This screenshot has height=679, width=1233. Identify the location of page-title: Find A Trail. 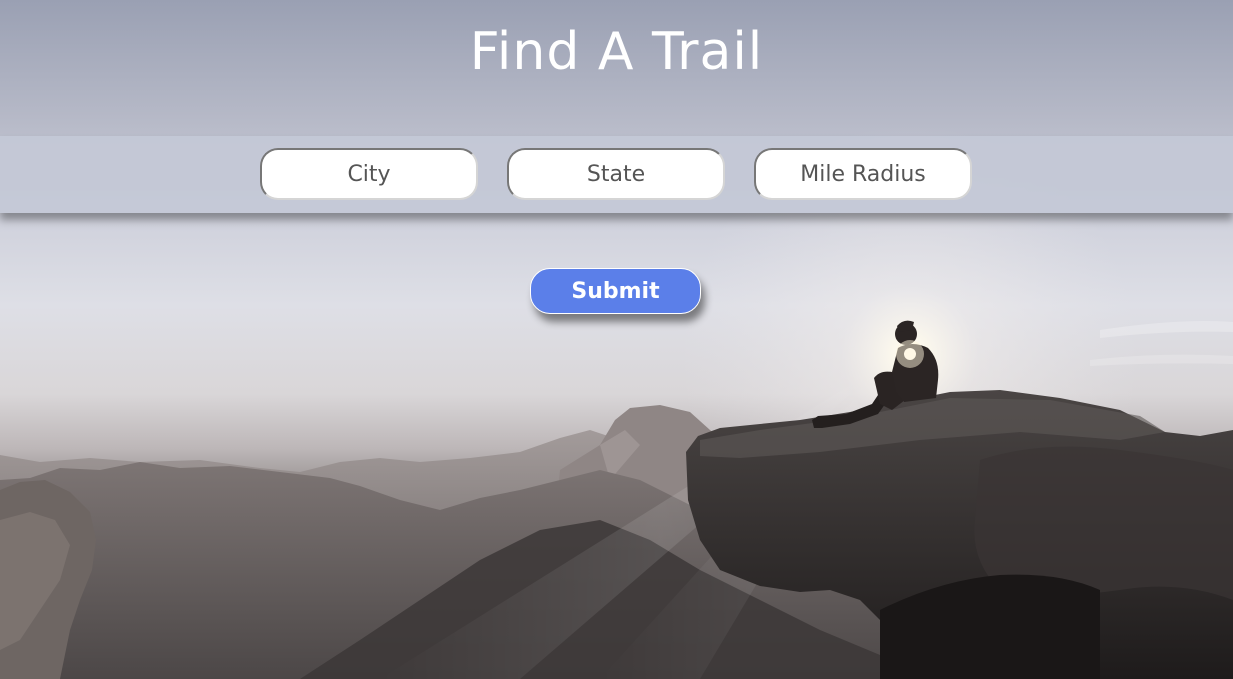
(616, 52).